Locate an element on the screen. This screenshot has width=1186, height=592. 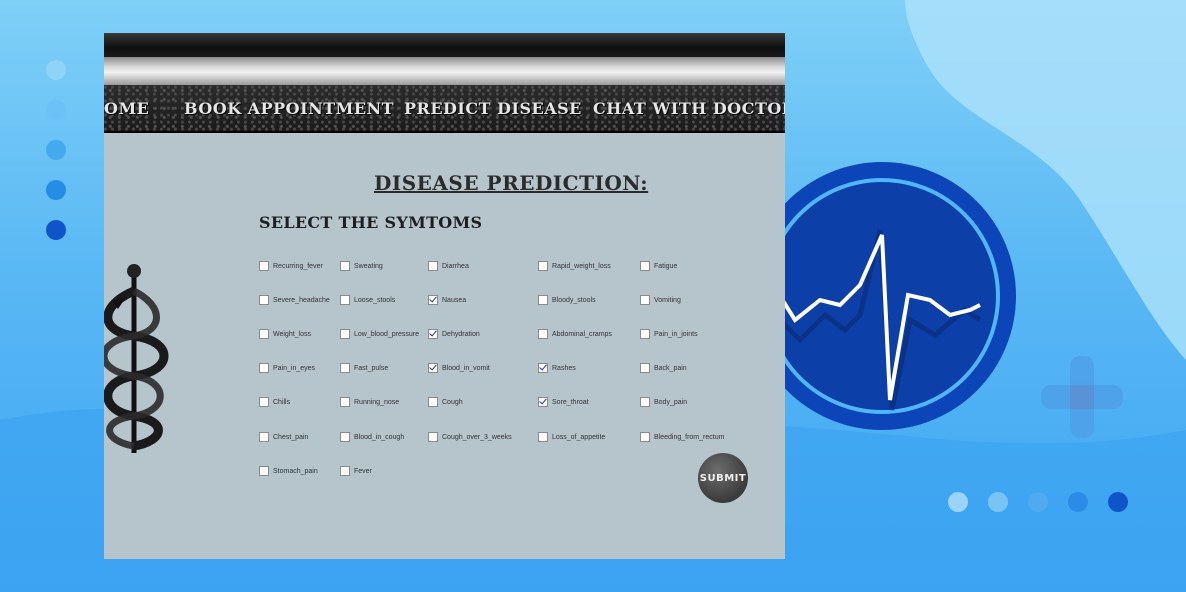
symptom-option: Cough_over_3_weeks is located at coordinates (470, 437).